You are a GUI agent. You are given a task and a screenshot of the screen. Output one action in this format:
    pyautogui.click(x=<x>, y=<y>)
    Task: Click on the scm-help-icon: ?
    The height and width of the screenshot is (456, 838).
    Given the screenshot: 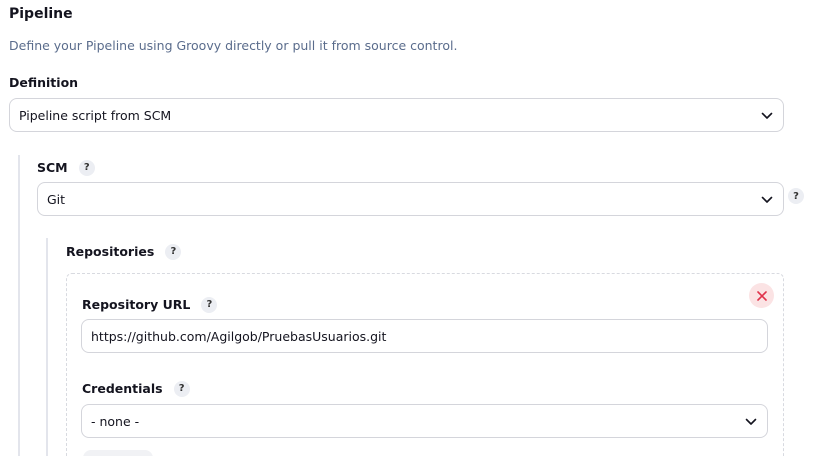 What is the action you would take?
    pyautogui.click(x=86, y=167)
    